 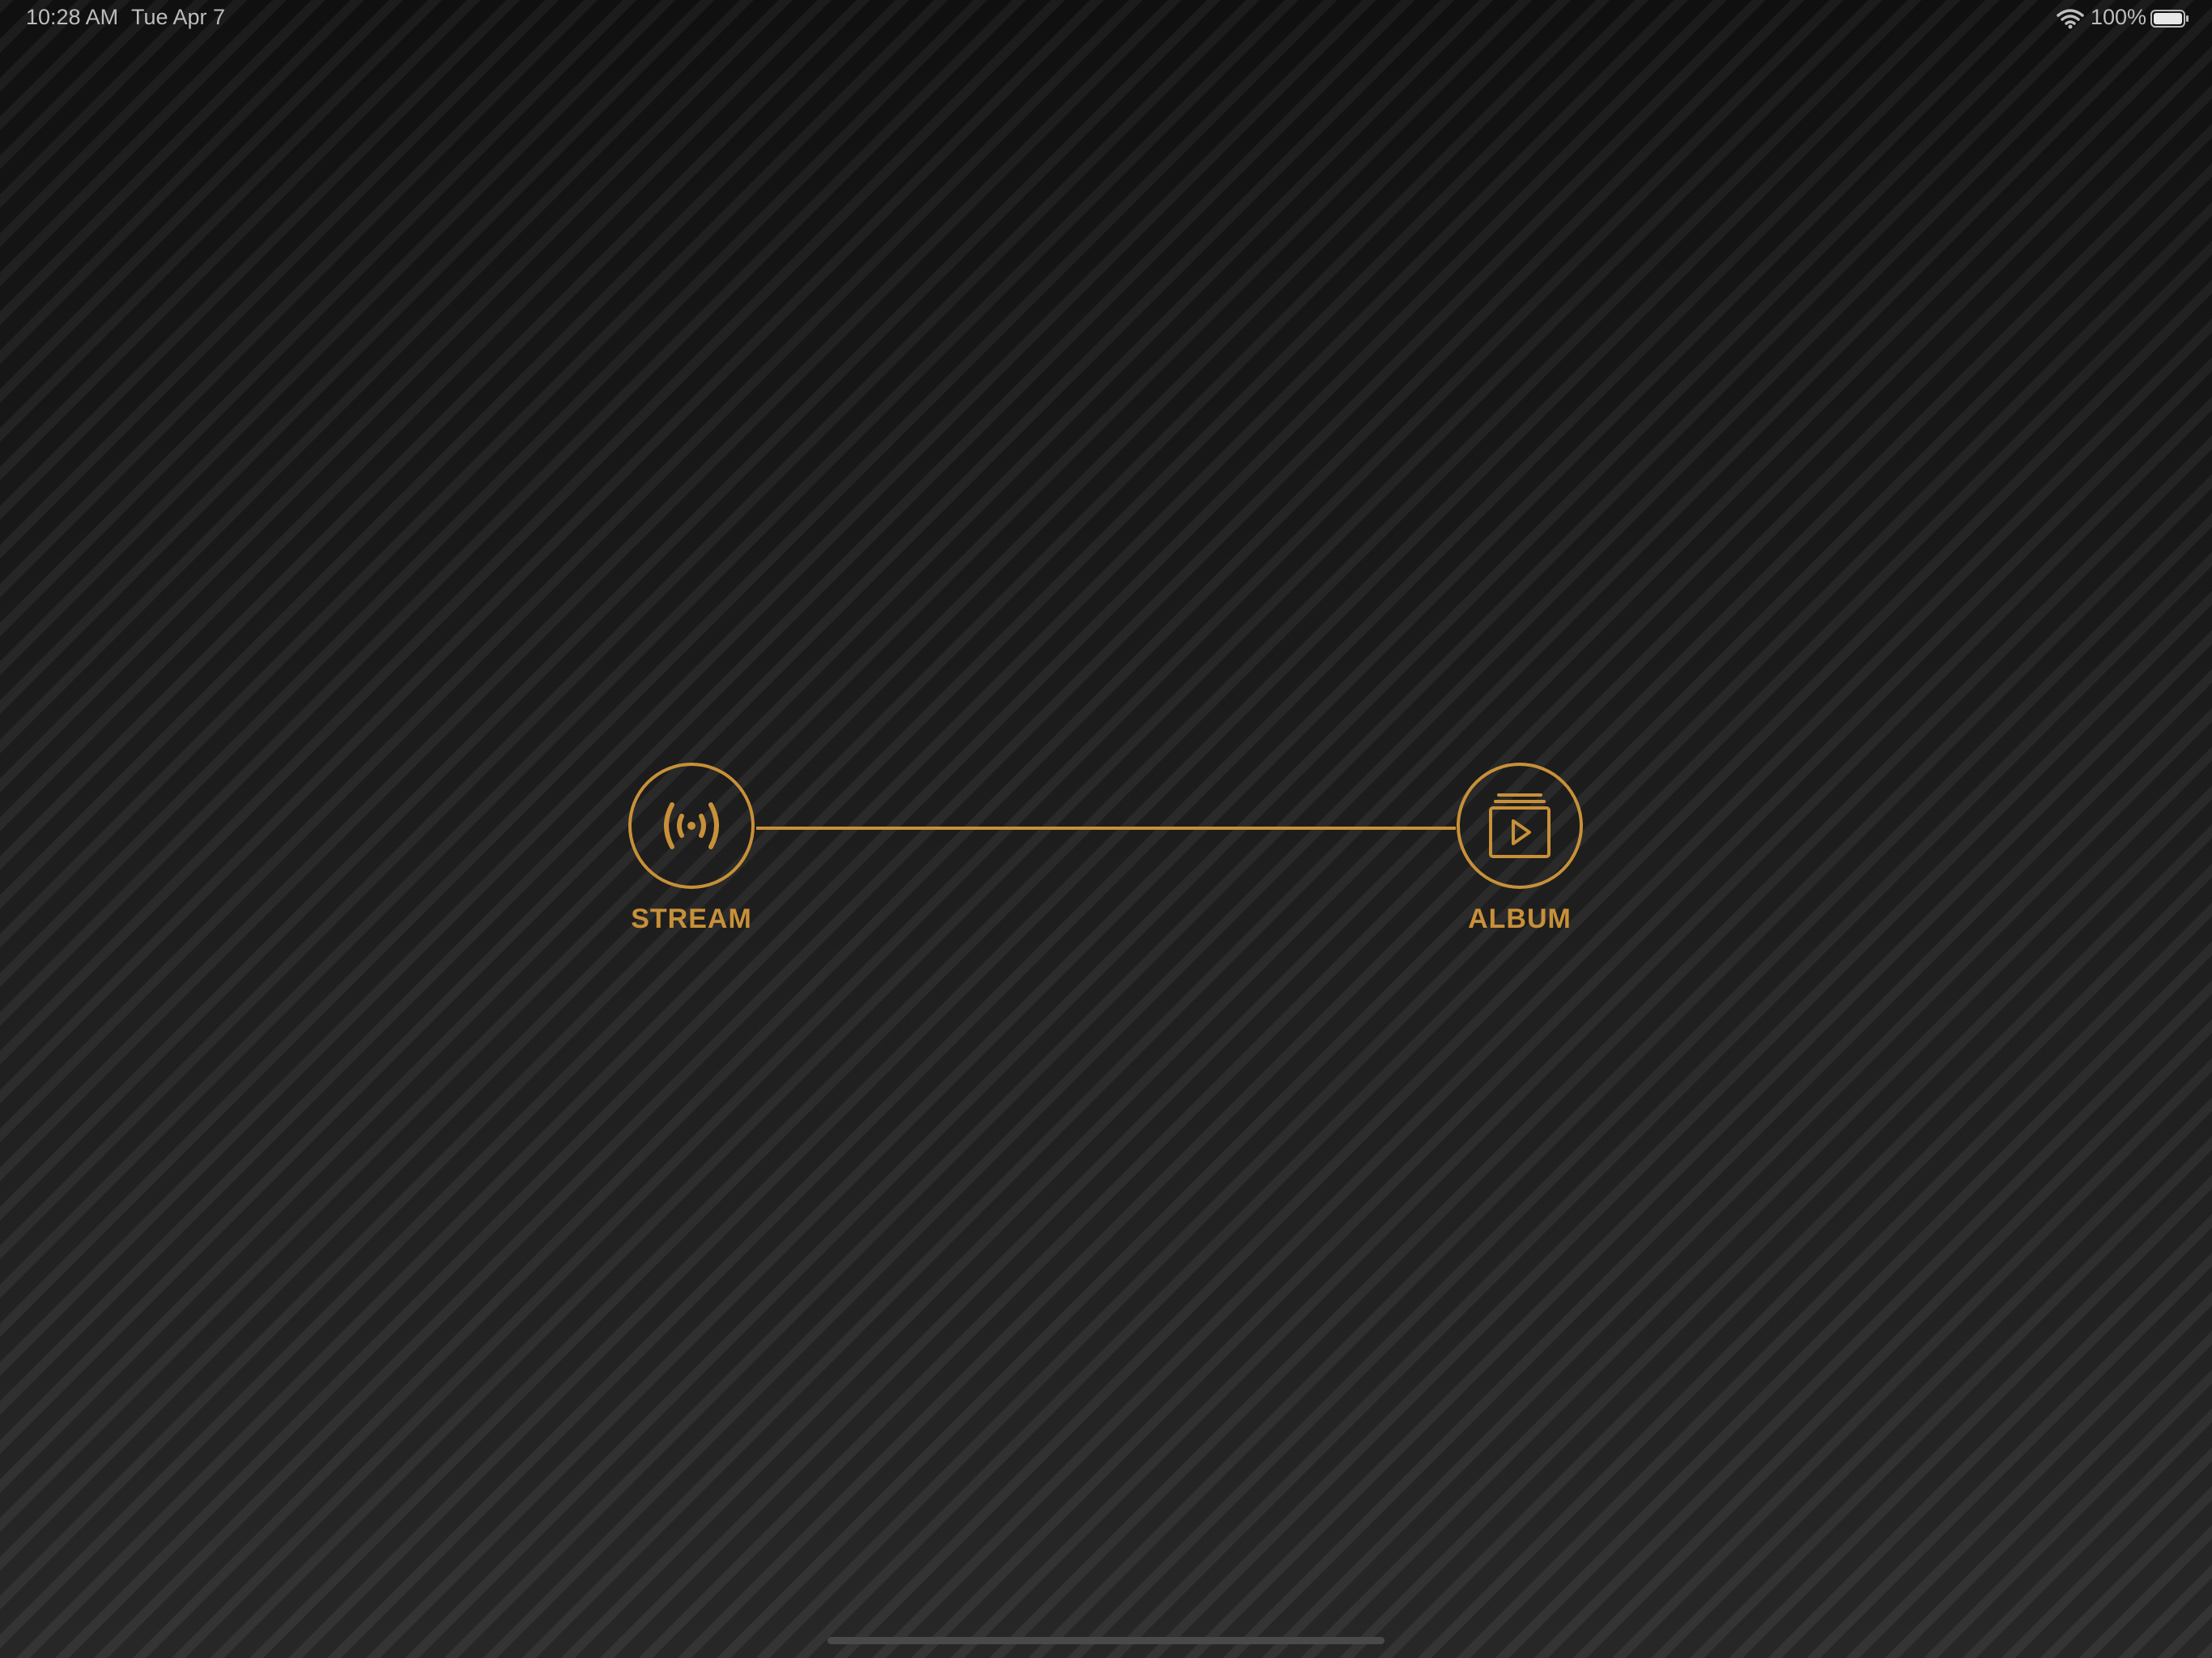 I want to click on album-button, so click(x=1520, y=826).